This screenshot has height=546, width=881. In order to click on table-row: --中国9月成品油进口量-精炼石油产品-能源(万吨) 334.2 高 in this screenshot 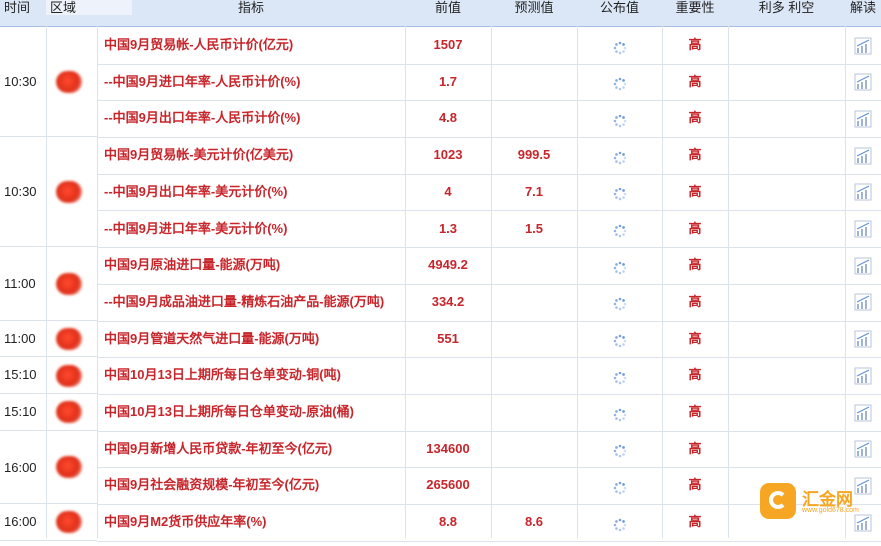, I will do `click(489, 303)`.